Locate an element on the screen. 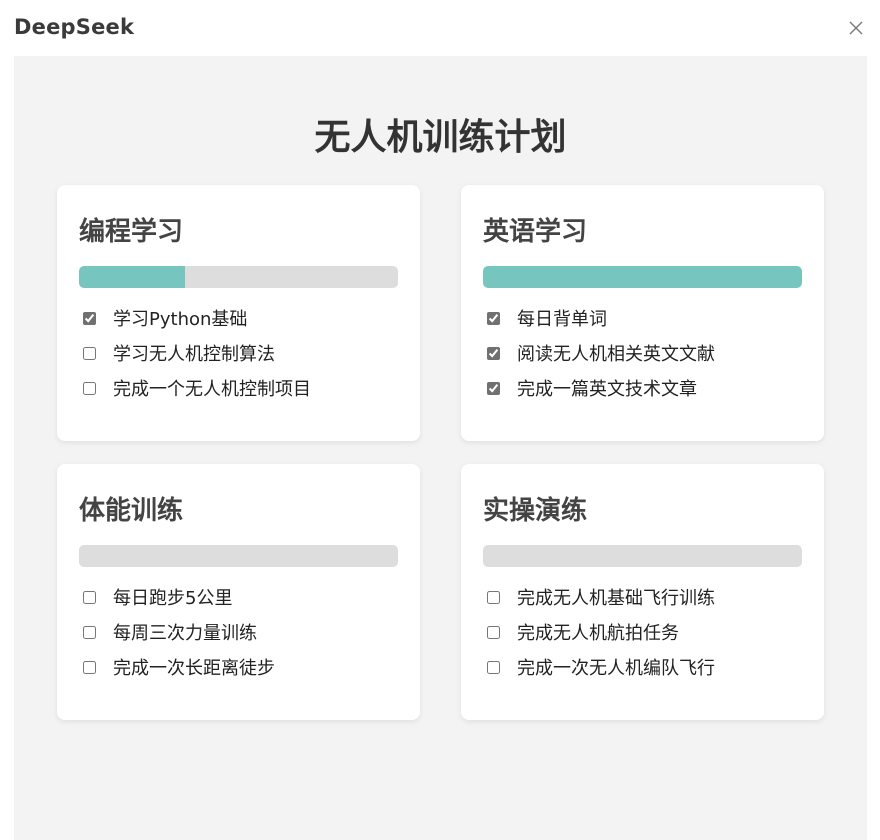 This screenshot has height=840, width=880. task-label: 完成一次无人机编队飞行 is located at coordinates (616, 668).